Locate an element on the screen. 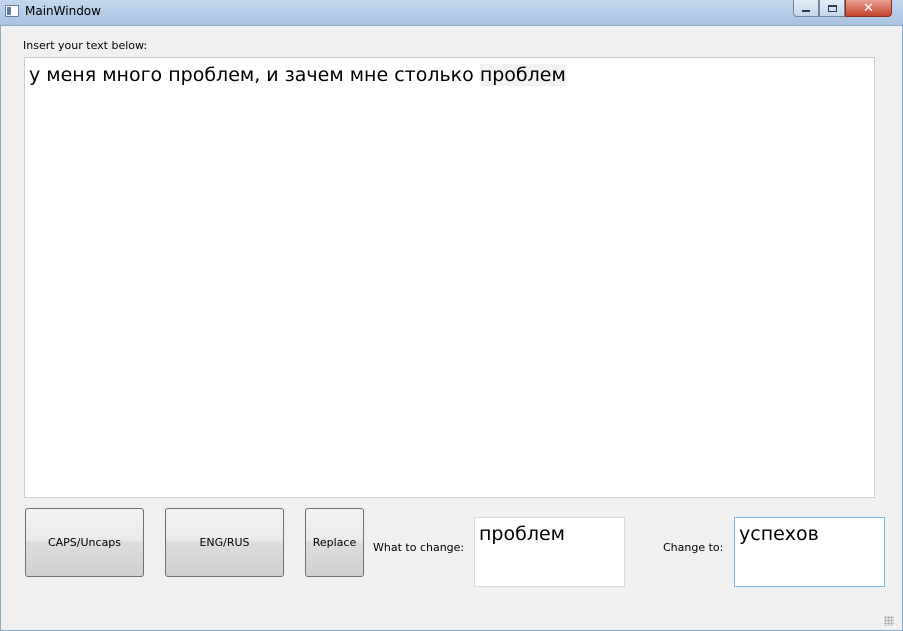 Image resolution: width=903 pixels, height=631 pixels. maximize-icon is located at coordinates (832, 8).